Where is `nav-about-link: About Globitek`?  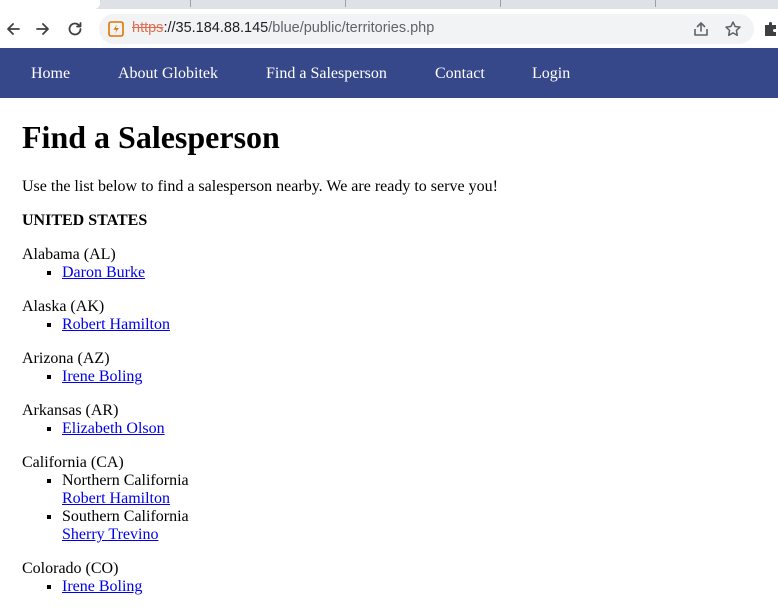
nav-about-link: About Globitek is located at coordinates (168, 74).